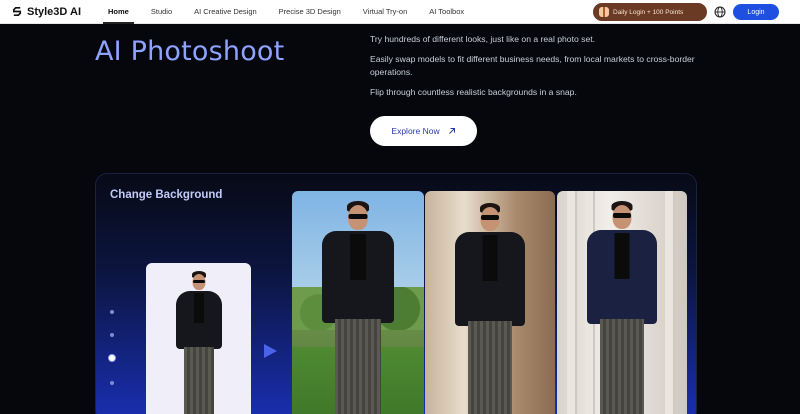  What do you see at coordinates (161, 12) in the screenshot?
I see `nav-item-studio: Studio` at bounding box center [161, 12].